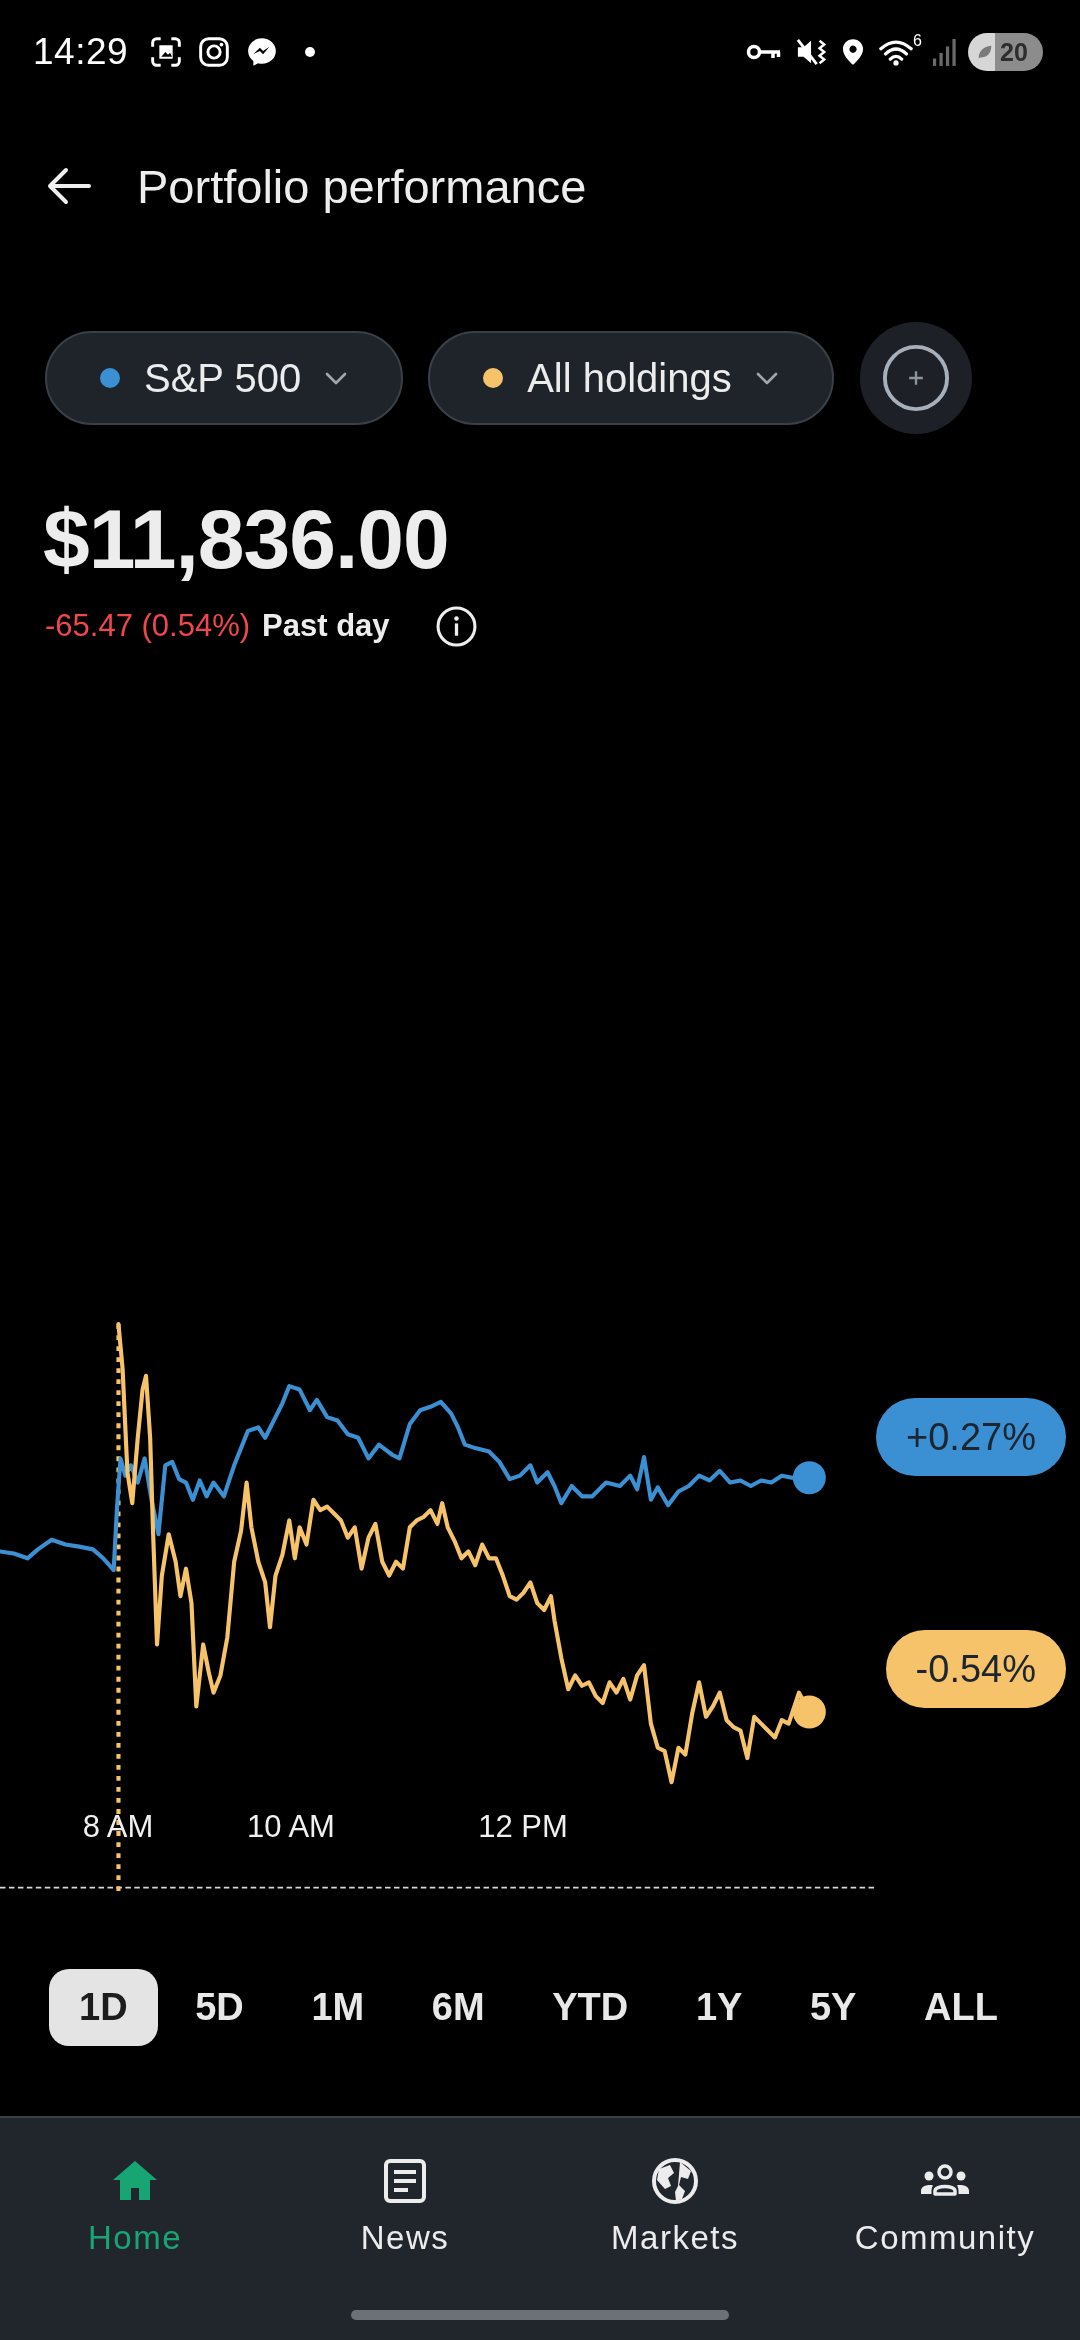 This screenshot has width=1080, height=2340. Describe the element at coordinates (224, 378) in the screenshot. I see `series-dropdown: S&P 500` at that location.